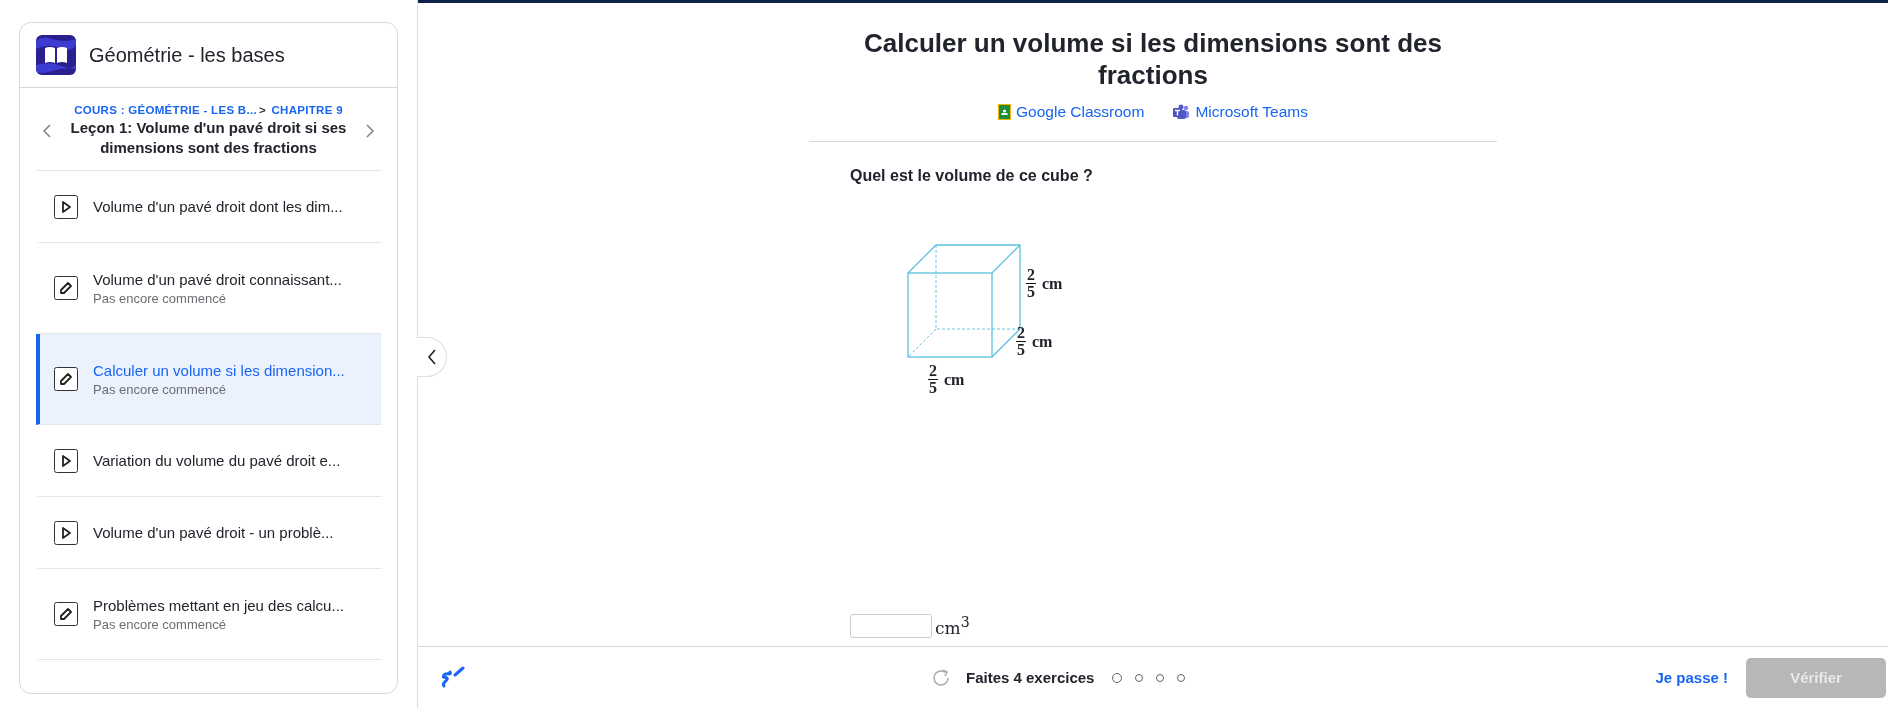  I want to click on lesson-item: Calculer un volume si les dimension... Pas encore commencé, so click(208, 379).